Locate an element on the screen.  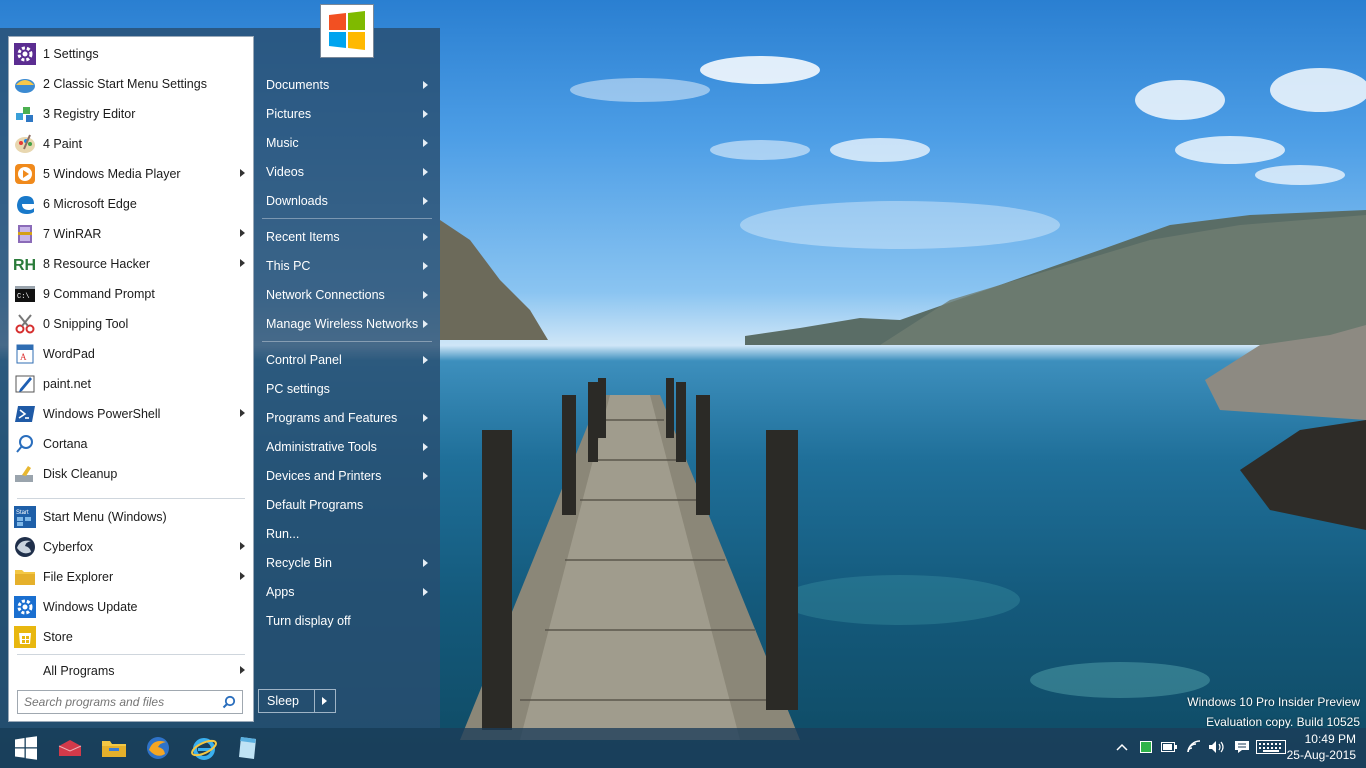
place-item-turn-display-off: Turn display off is located at coordinates (348, 621).